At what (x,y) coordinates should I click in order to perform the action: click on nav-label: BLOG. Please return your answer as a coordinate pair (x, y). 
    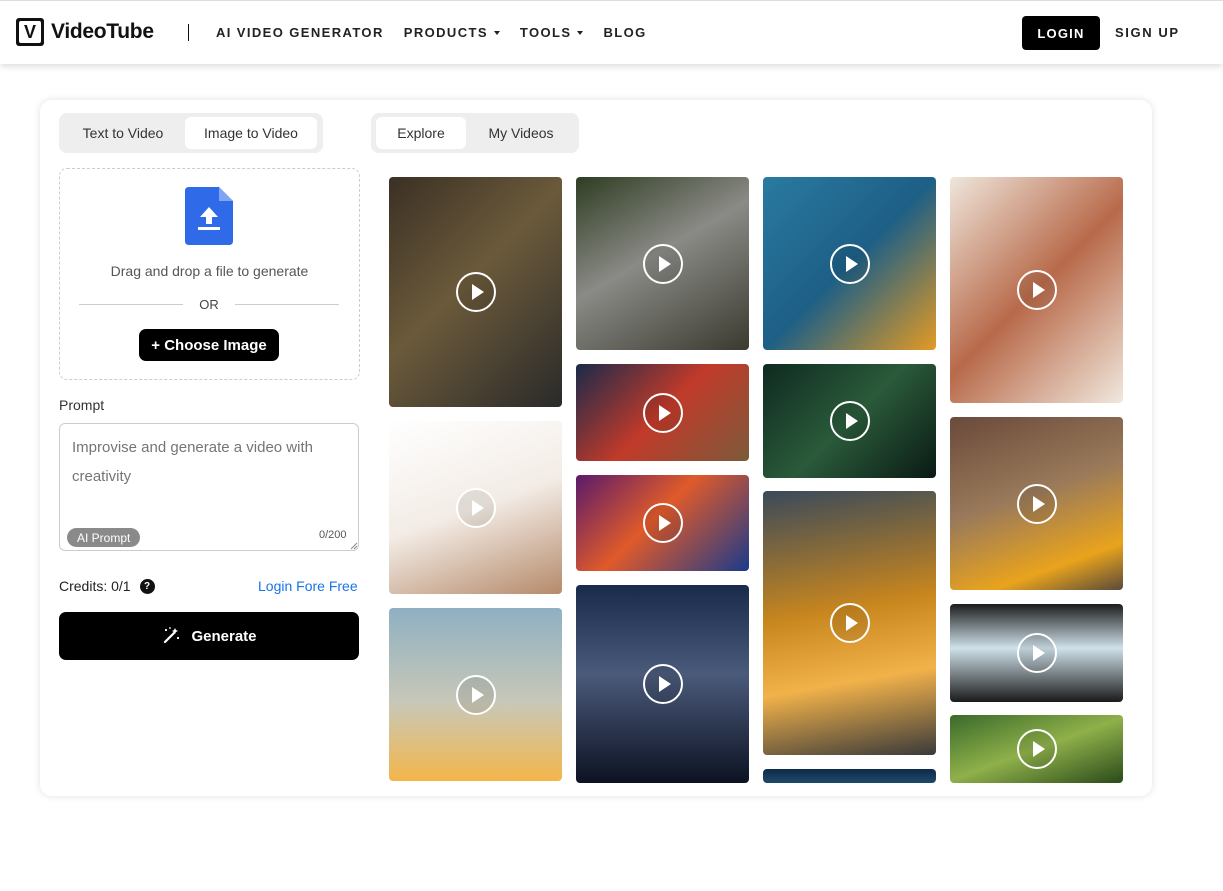
    Looking at the image, I should click on (625, 32).